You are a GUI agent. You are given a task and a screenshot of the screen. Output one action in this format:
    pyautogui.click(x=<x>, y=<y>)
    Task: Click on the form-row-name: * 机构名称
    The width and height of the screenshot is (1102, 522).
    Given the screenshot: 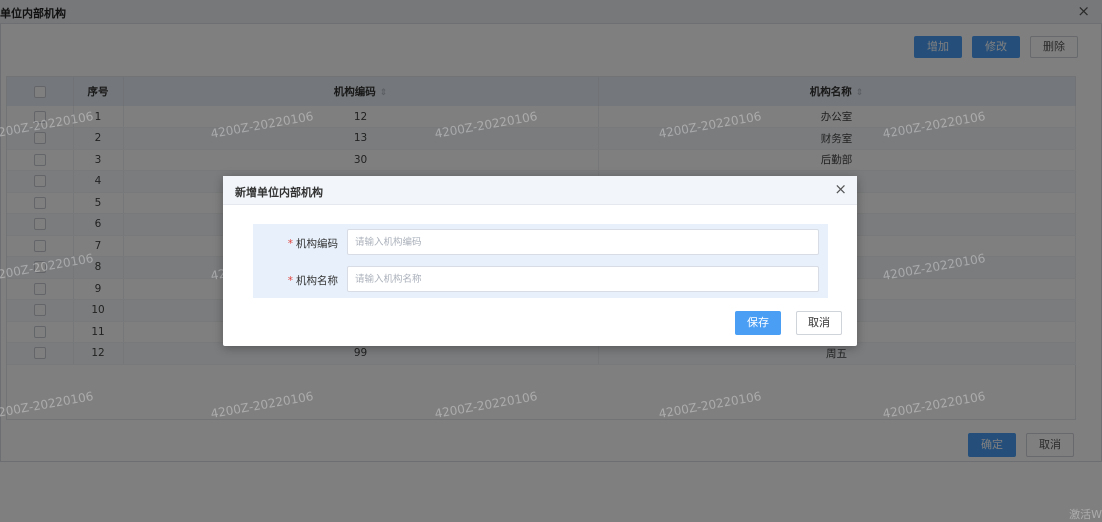 What is the action you would take?
    pyautogui.click(x=540, y=279)
    